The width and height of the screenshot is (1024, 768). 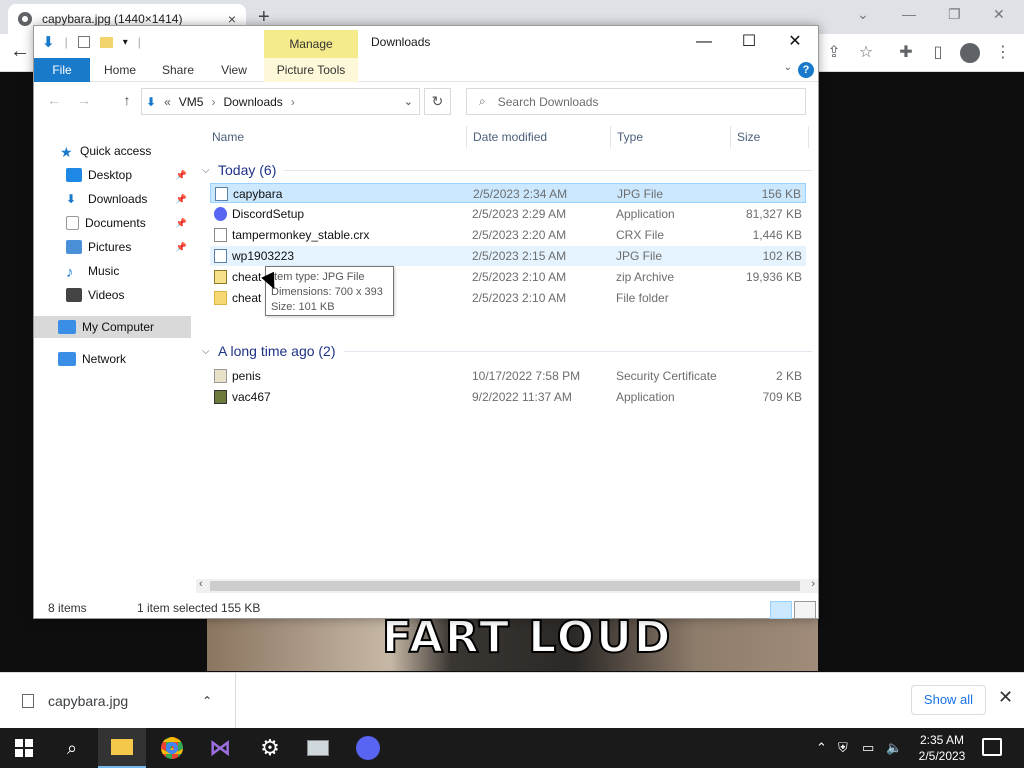 I want to click on properties-icon, so click(x=83, y=42).